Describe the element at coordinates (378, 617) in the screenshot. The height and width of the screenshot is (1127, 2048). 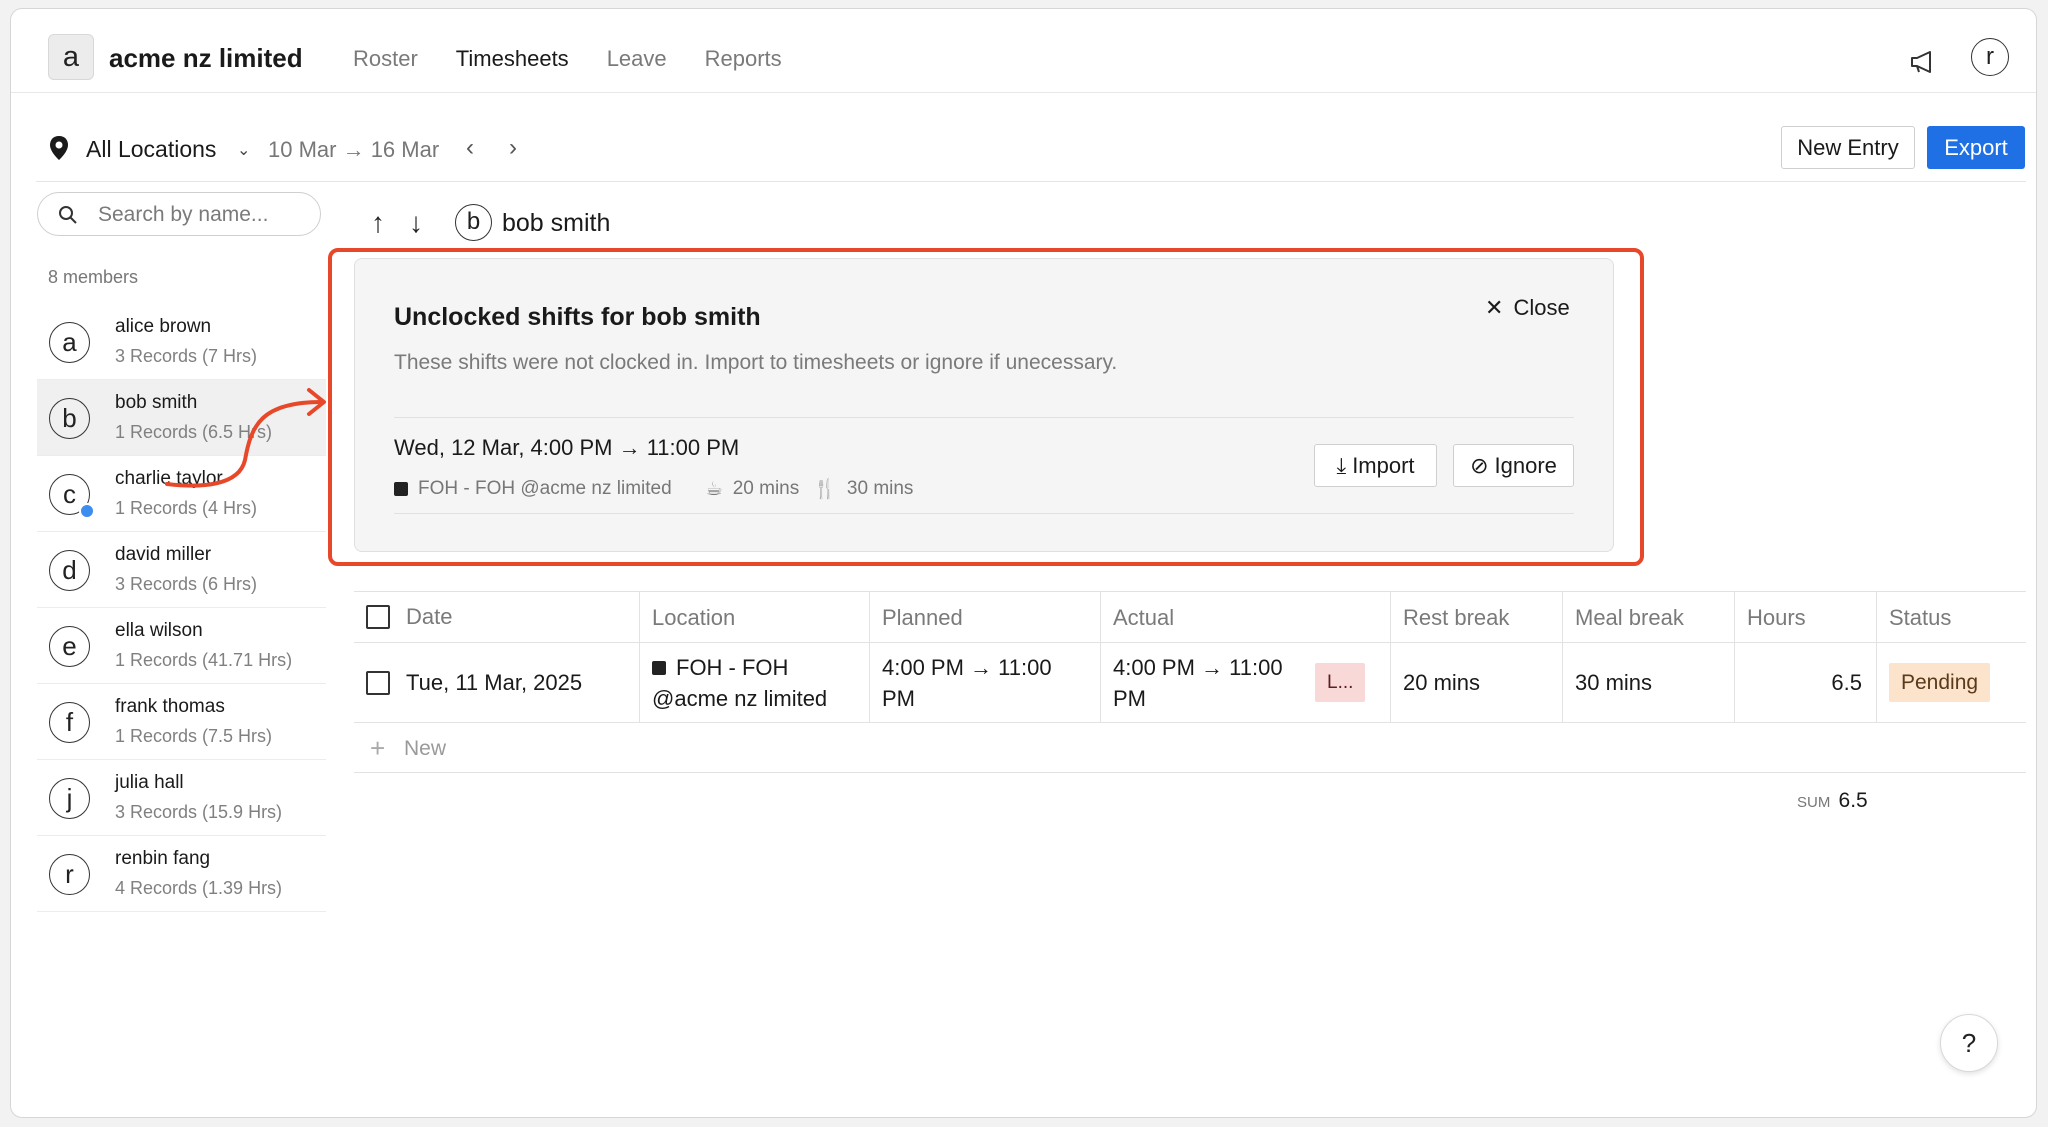
I see `select-all-checkbox` at that location.